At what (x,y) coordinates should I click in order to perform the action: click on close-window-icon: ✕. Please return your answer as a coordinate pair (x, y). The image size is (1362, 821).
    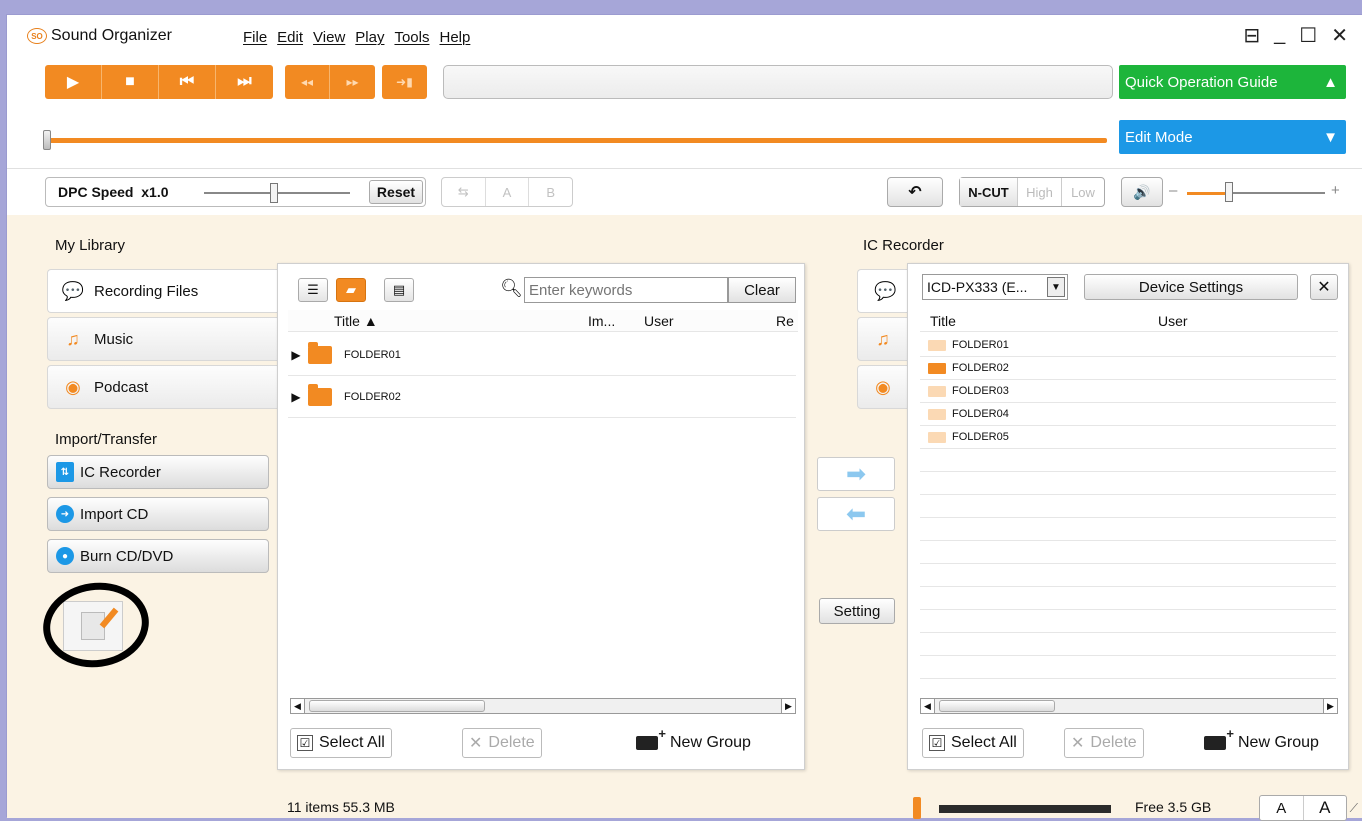
    Looking at the image, I should click on (1339, 35).